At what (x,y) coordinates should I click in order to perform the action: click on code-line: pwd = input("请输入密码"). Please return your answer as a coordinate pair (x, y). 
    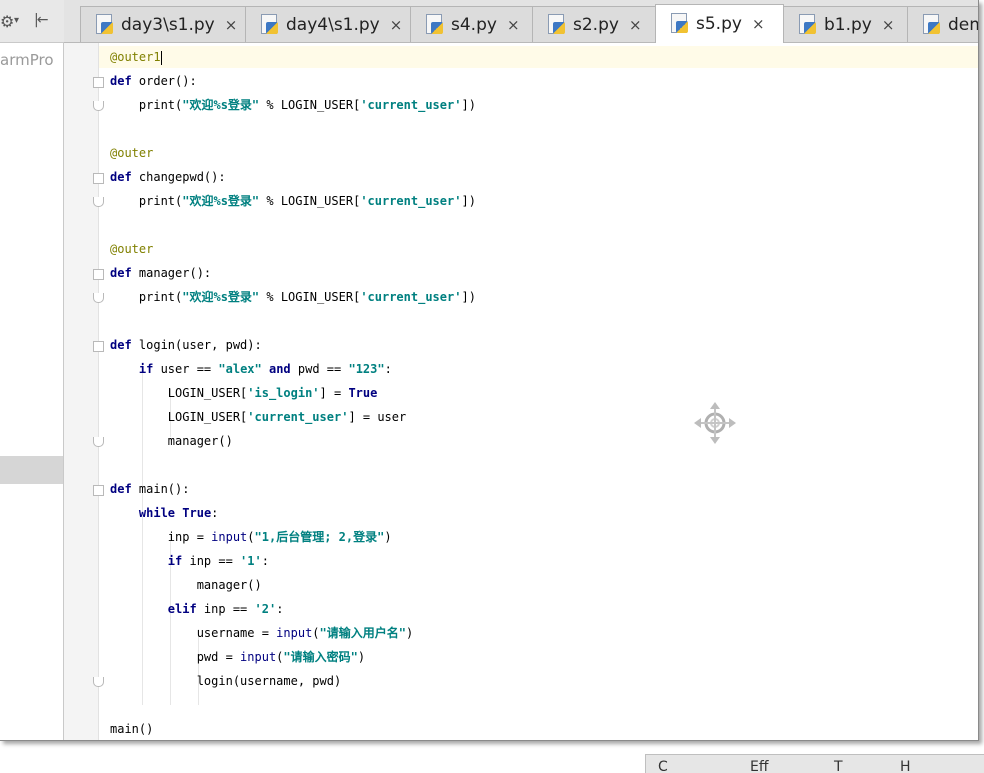
    Looking at the image, I should click on (237, 657).